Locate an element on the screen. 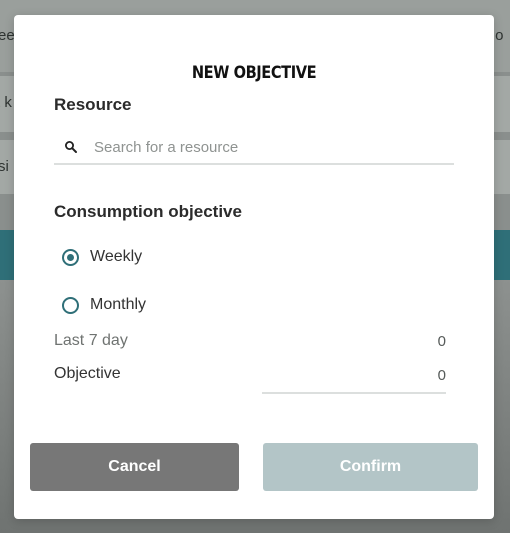 This screenshot has width=510, height=533. background-text: t k is located at coordinates (6, 102).